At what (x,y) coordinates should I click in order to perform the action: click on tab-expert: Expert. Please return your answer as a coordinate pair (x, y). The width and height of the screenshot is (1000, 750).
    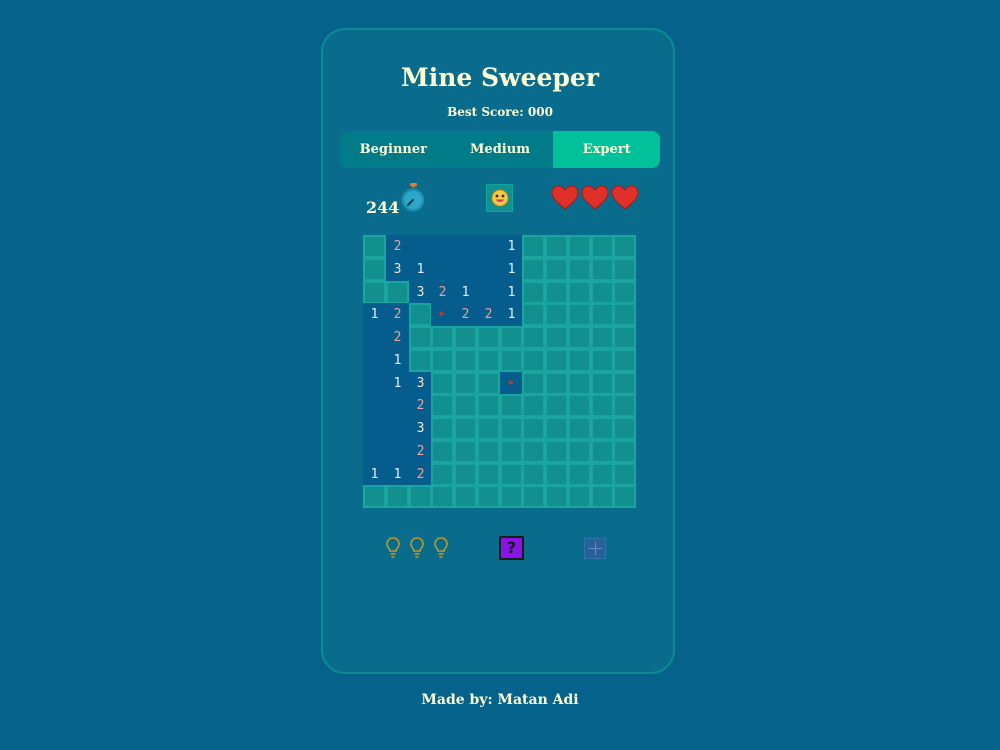
    Looking at the image, I should click on (606, 149).